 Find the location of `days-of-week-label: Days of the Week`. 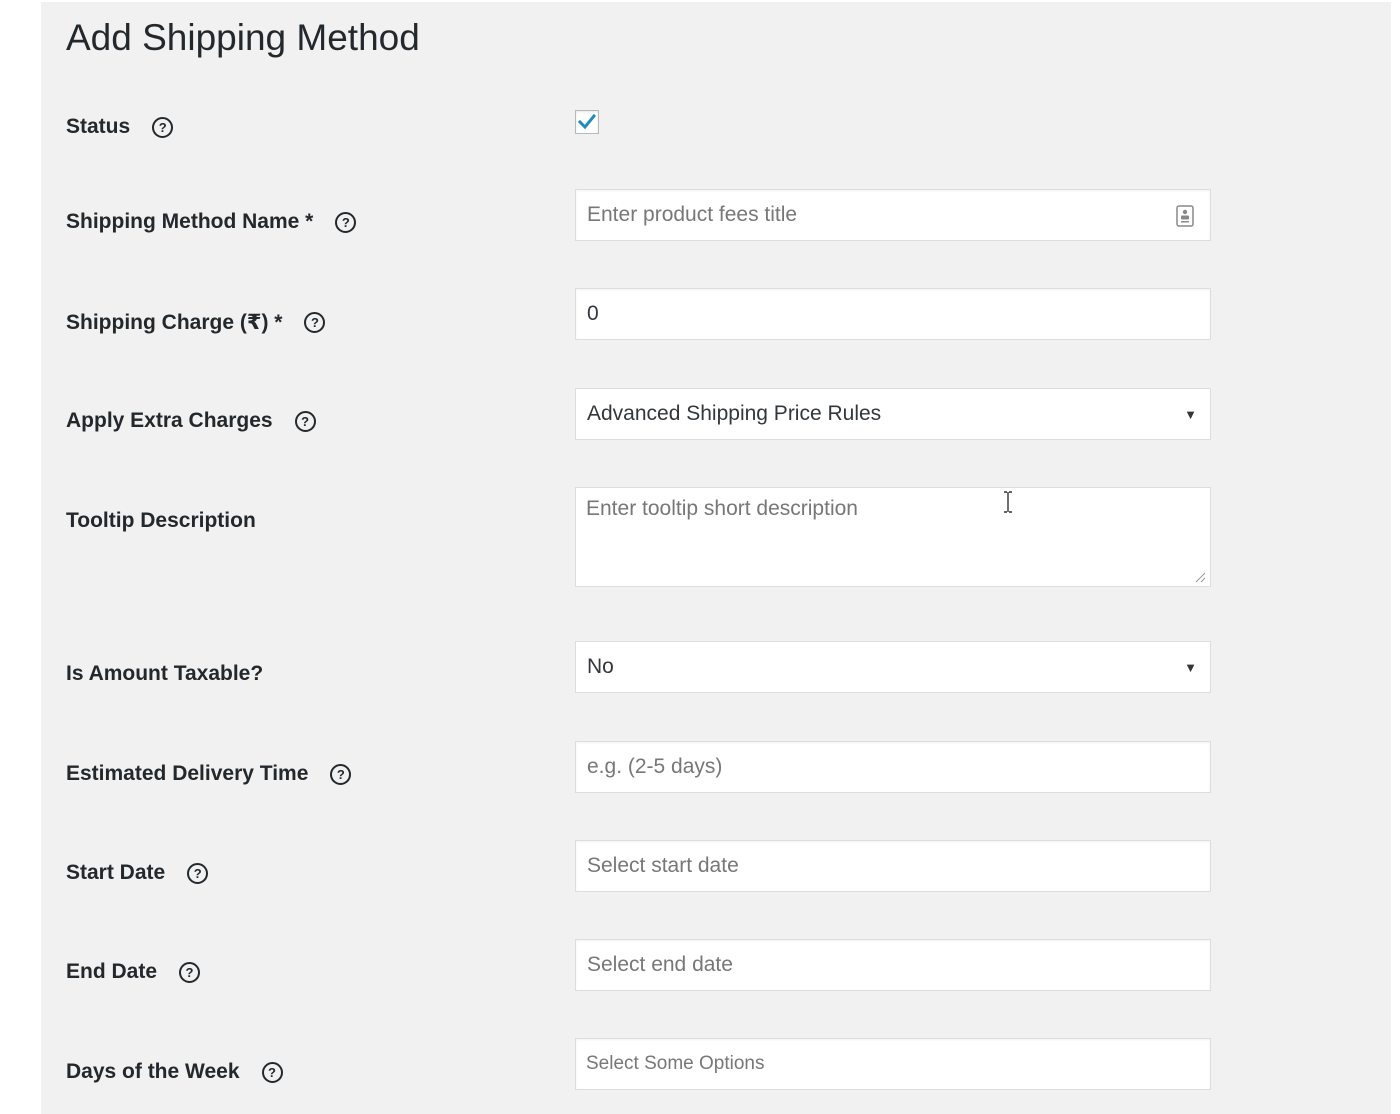

days-of-week-label: Days of the Week is located at coordinates (153, 1071).